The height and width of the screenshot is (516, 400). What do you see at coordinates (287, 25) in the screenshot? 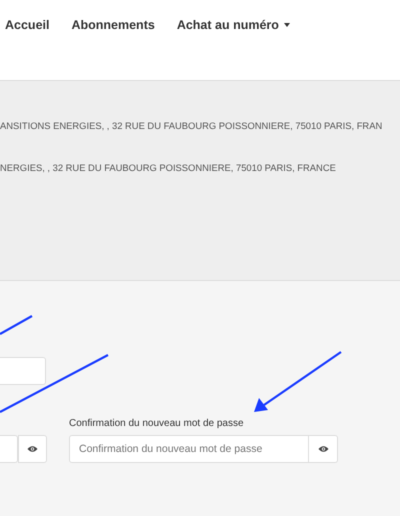
I see `caret-icon` at bounding box center [287, 25].